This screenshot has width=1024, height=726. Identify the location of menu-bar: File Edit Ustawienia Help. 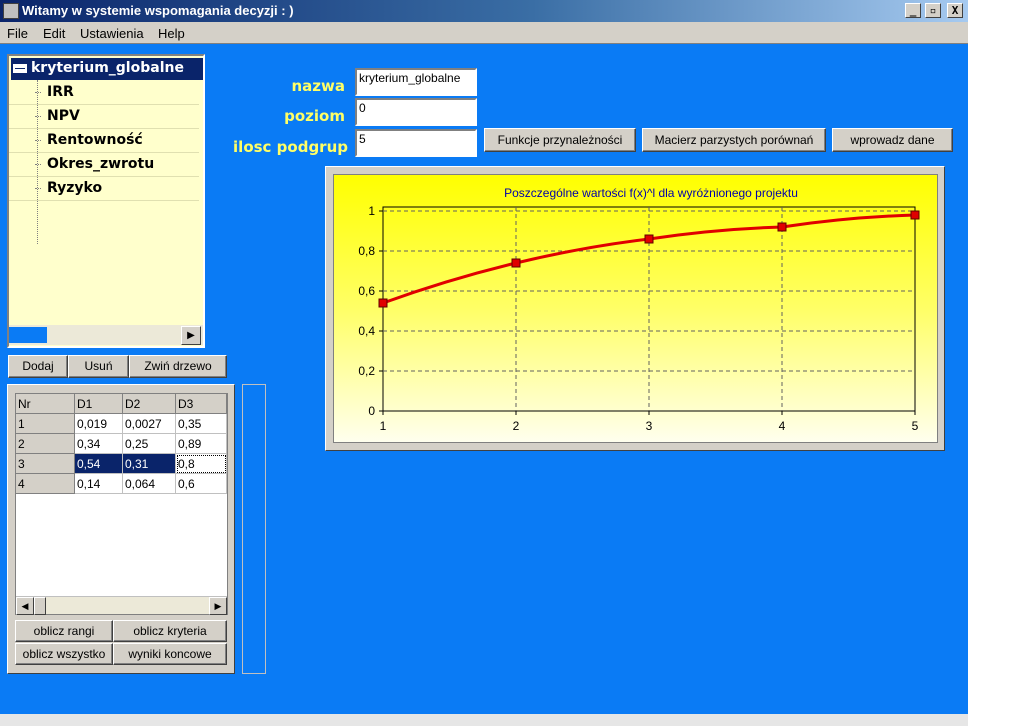
(484, 33).